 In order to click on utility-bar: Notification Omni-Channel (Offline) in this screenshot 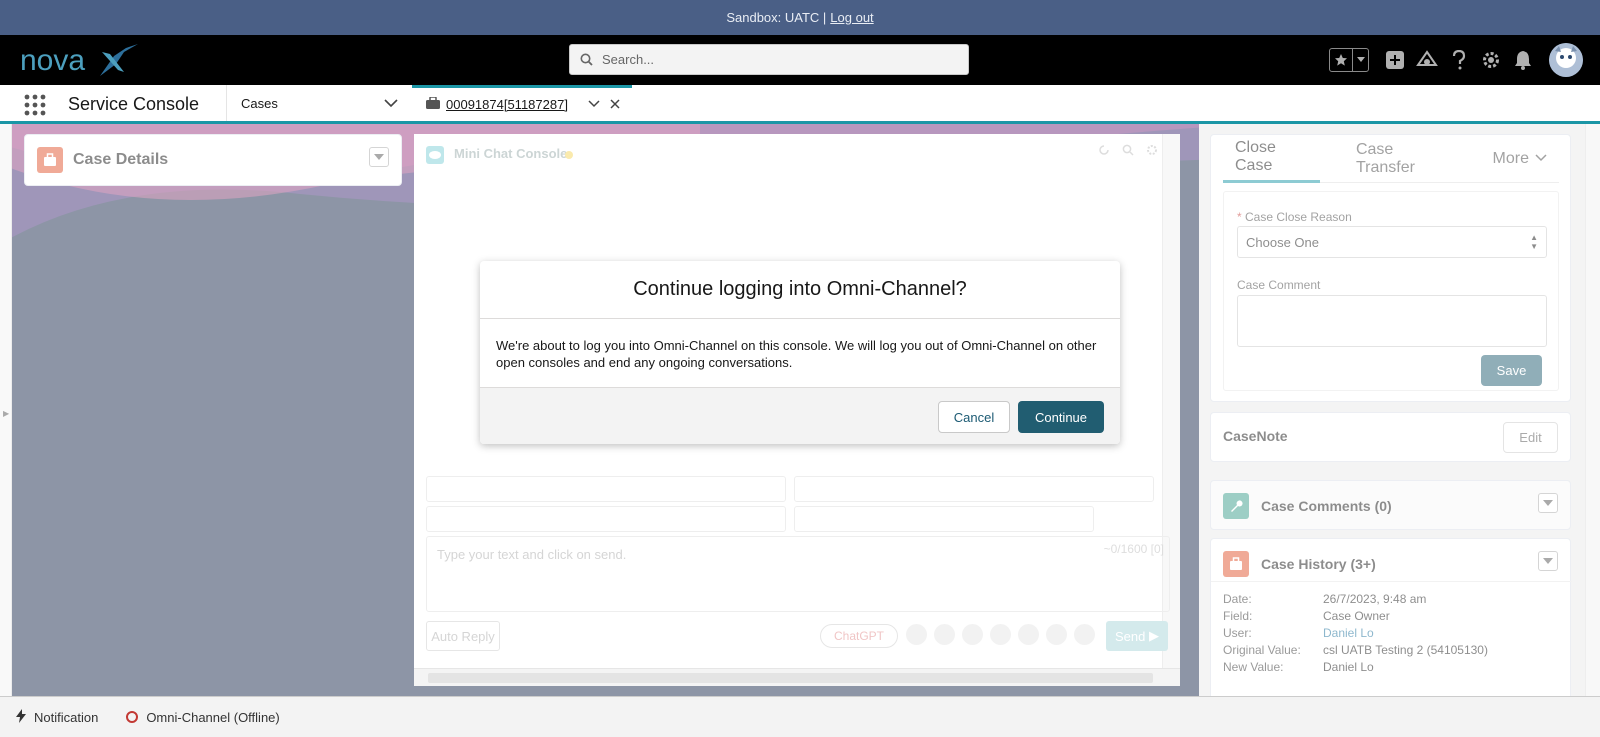, I will do `click(800, 716)`.